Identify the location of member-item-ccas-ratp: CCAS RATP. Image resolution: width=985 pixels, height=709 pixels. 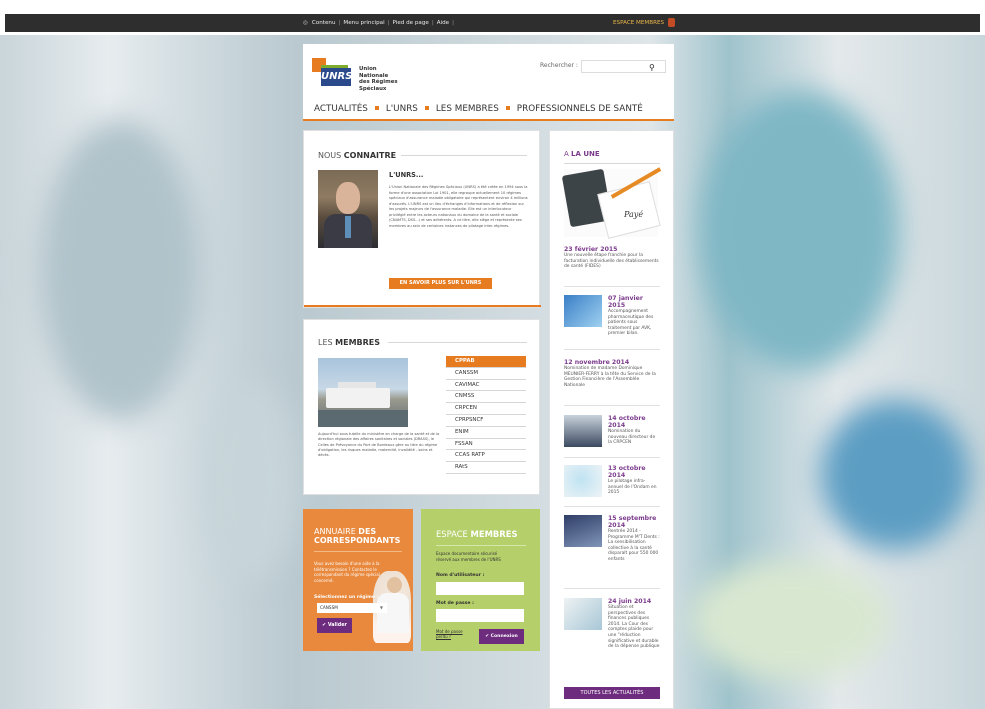
(486, 456).